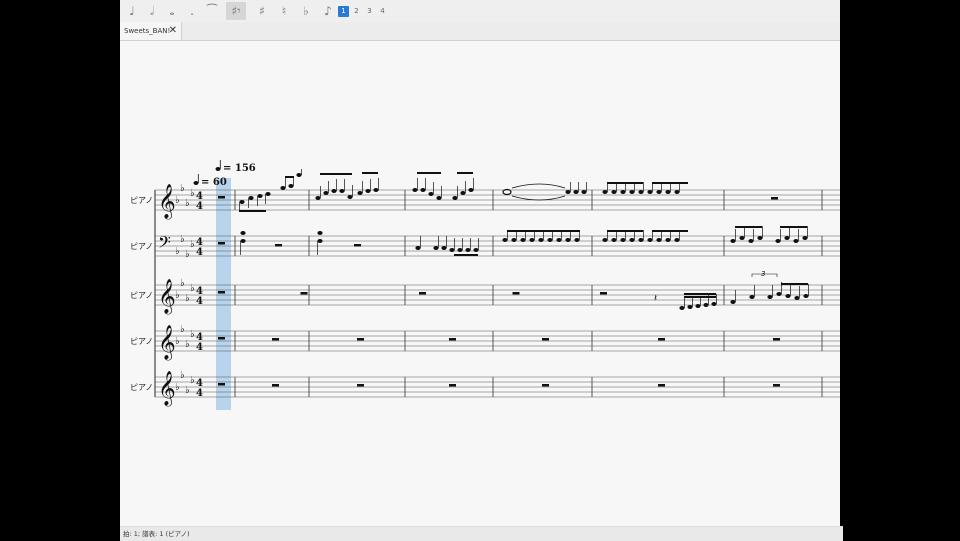  I want to click on half-note-button: 𝅗𝅥, so click(152, 11).